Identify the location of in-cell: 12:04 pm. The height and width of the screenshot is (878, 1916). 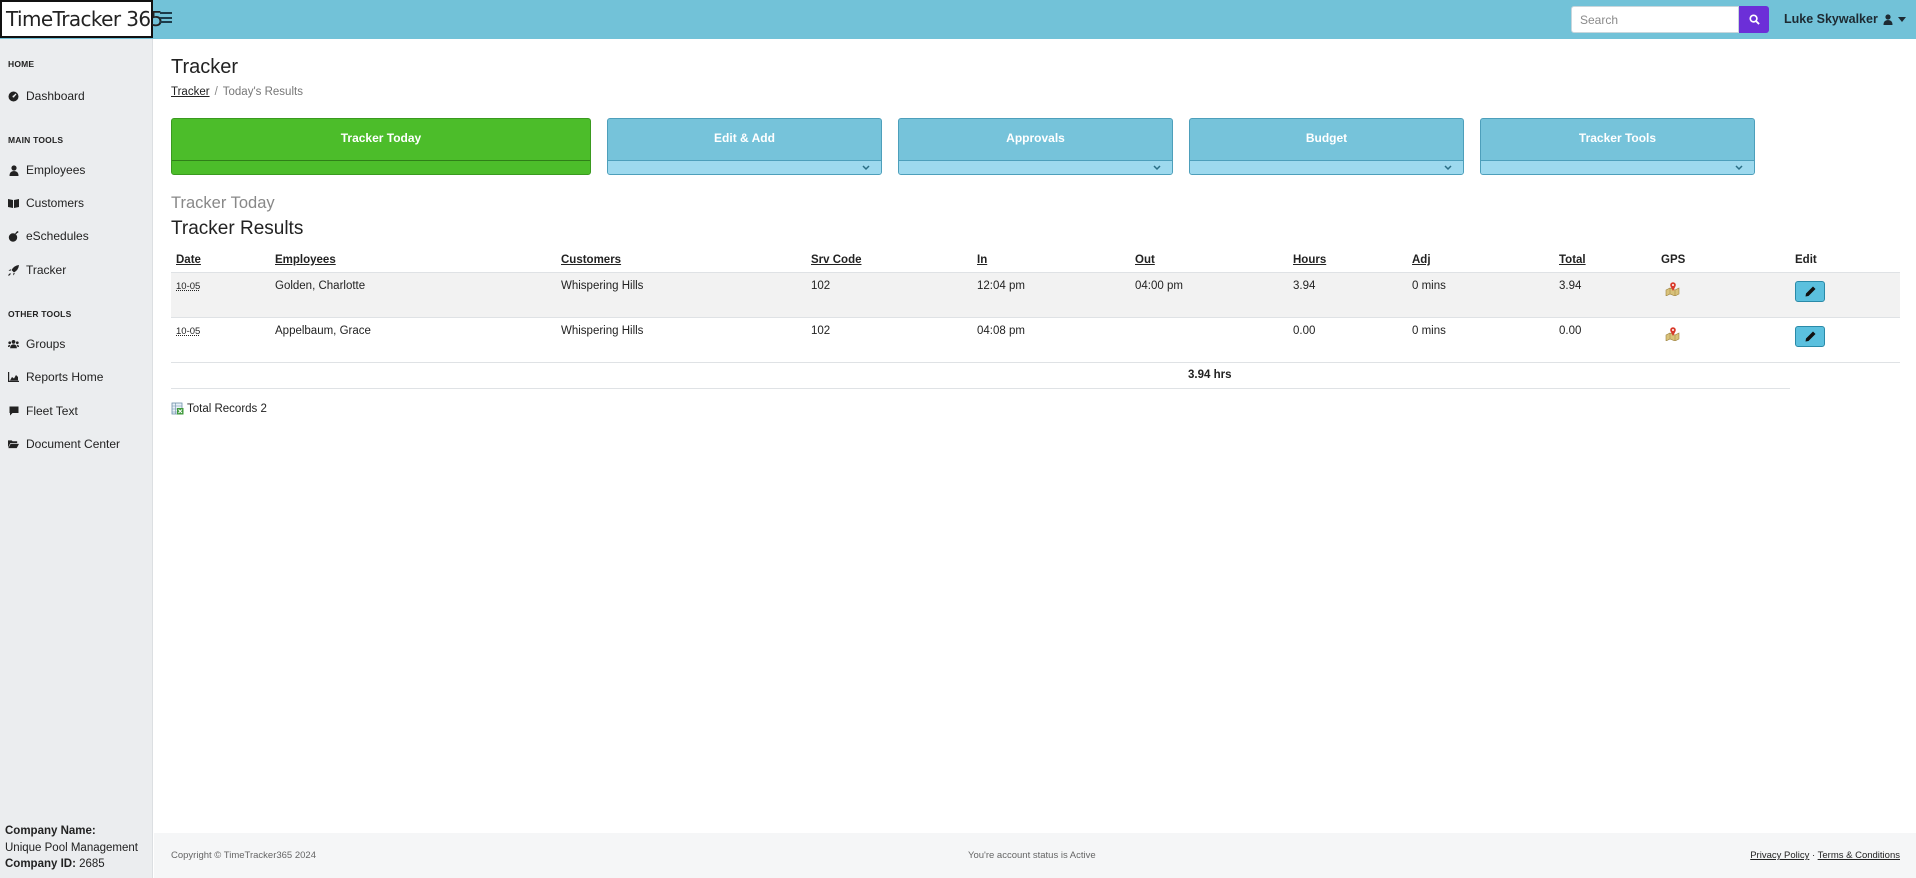
(1051, 295).